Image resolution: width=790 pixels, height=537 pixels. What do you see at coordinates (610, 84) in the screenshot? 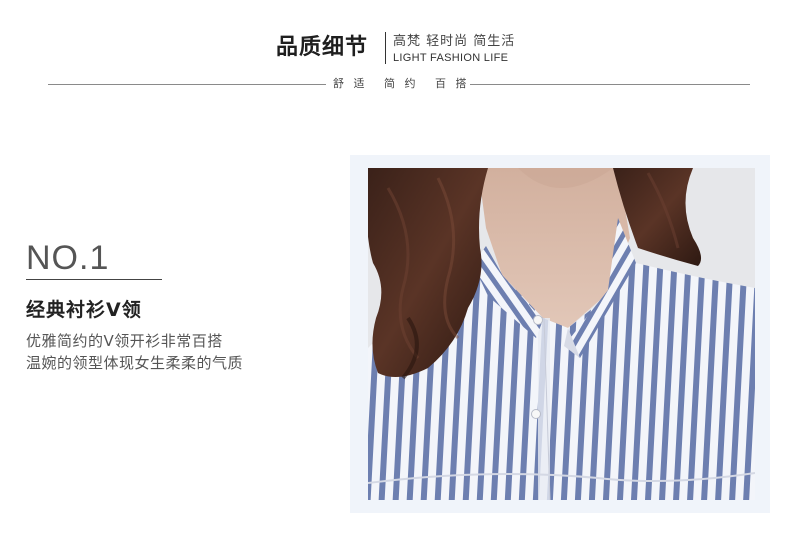
I see `divider-right` at bounding box center [610, 84].